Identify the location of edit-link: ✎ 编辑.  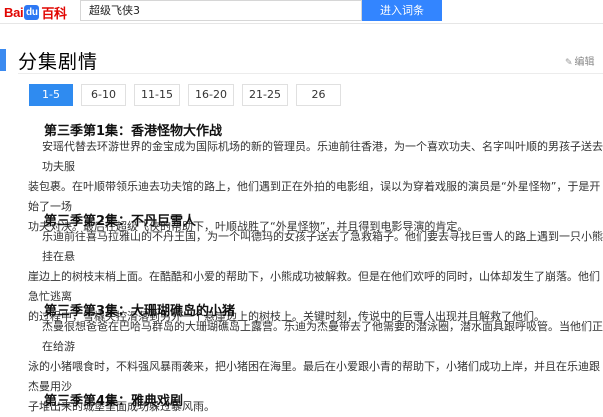
(580, 60).